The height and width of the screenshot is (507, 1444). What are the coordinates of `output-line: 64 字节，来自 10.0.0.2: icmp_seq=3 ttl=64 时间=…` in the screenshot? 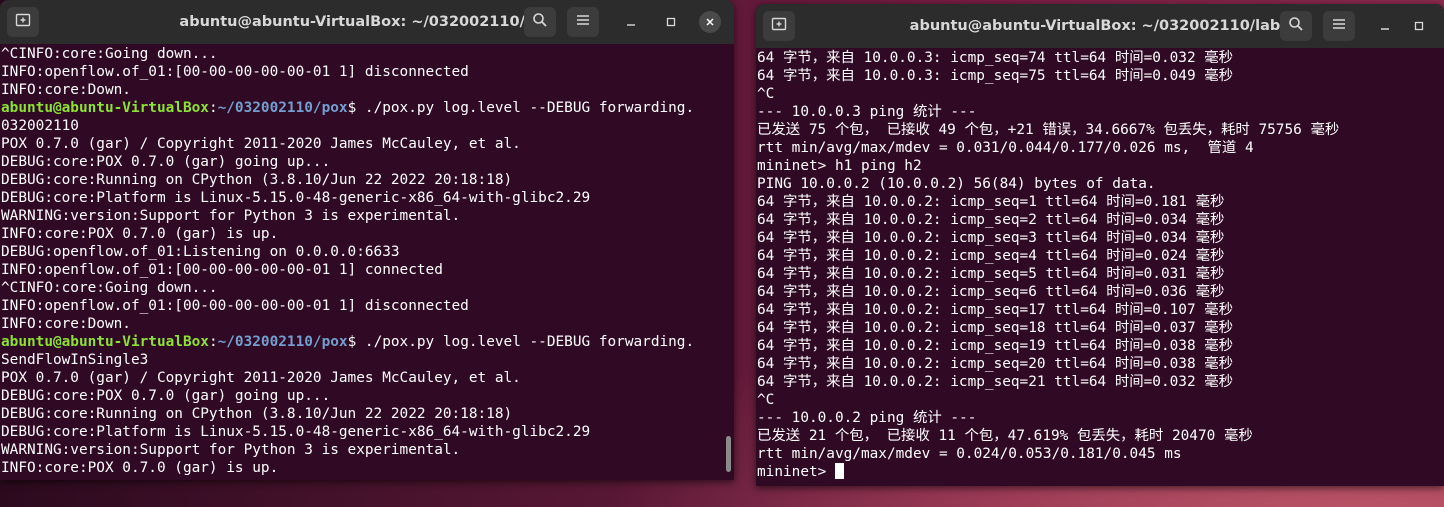 It's located at (991, 238).